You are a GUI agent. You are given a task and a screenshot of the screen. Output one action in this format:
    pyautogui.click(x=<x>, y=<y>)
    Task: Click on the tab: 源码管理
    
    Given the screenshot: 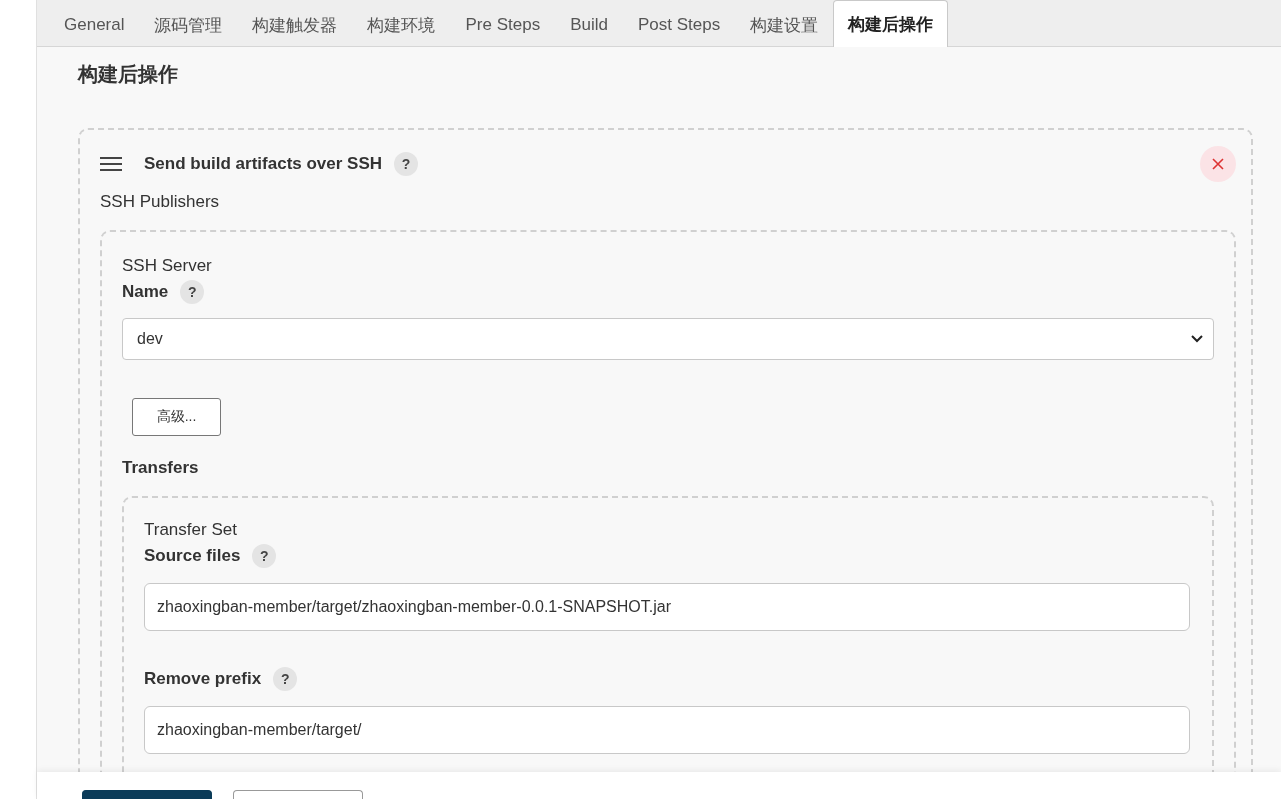 What is the action you would take?
    pyautogui.click(x=188, y=24)
    